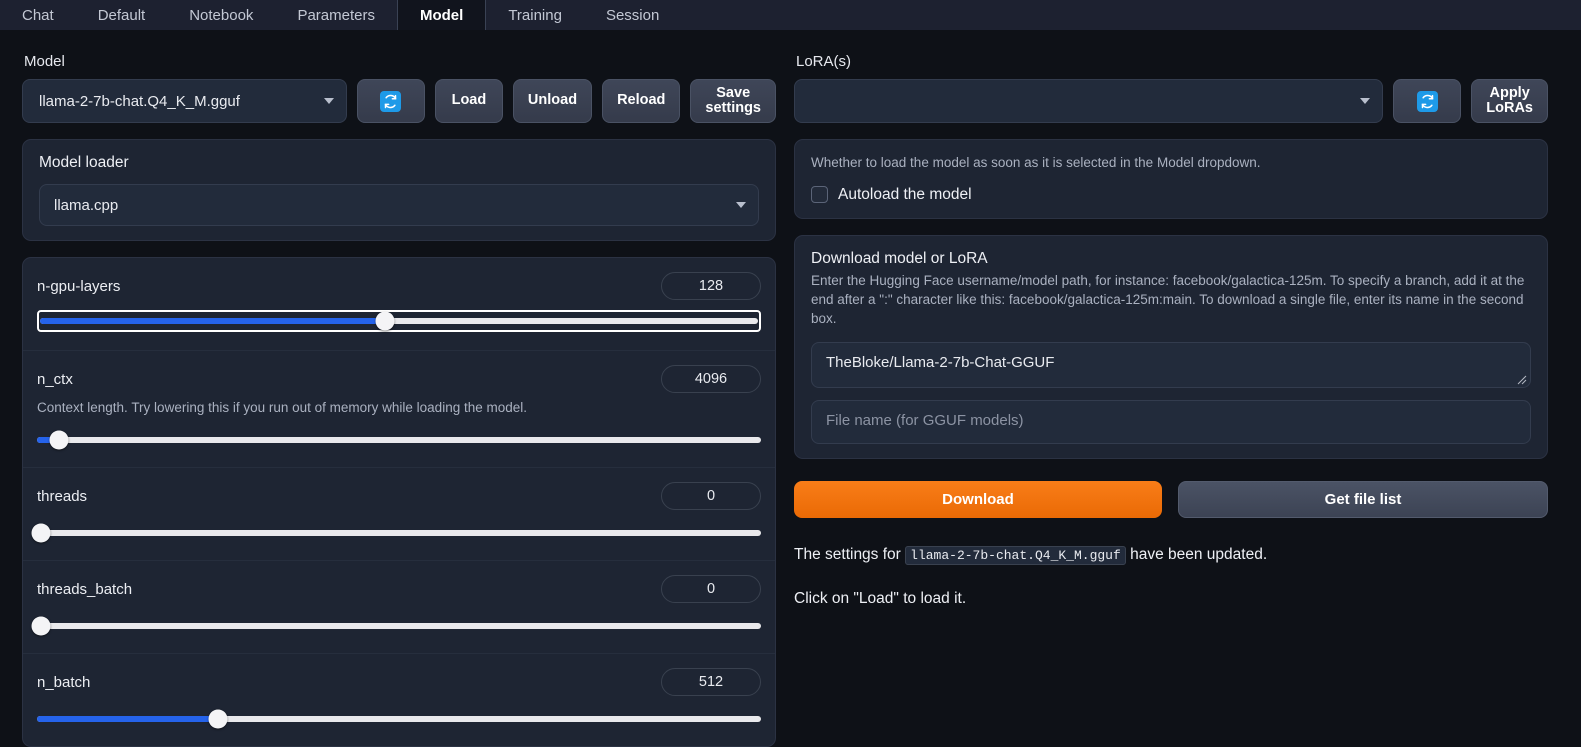 The height and width of the screenshot is (747, 1581). I want to click on tab-training: Training, so click(535, 15).